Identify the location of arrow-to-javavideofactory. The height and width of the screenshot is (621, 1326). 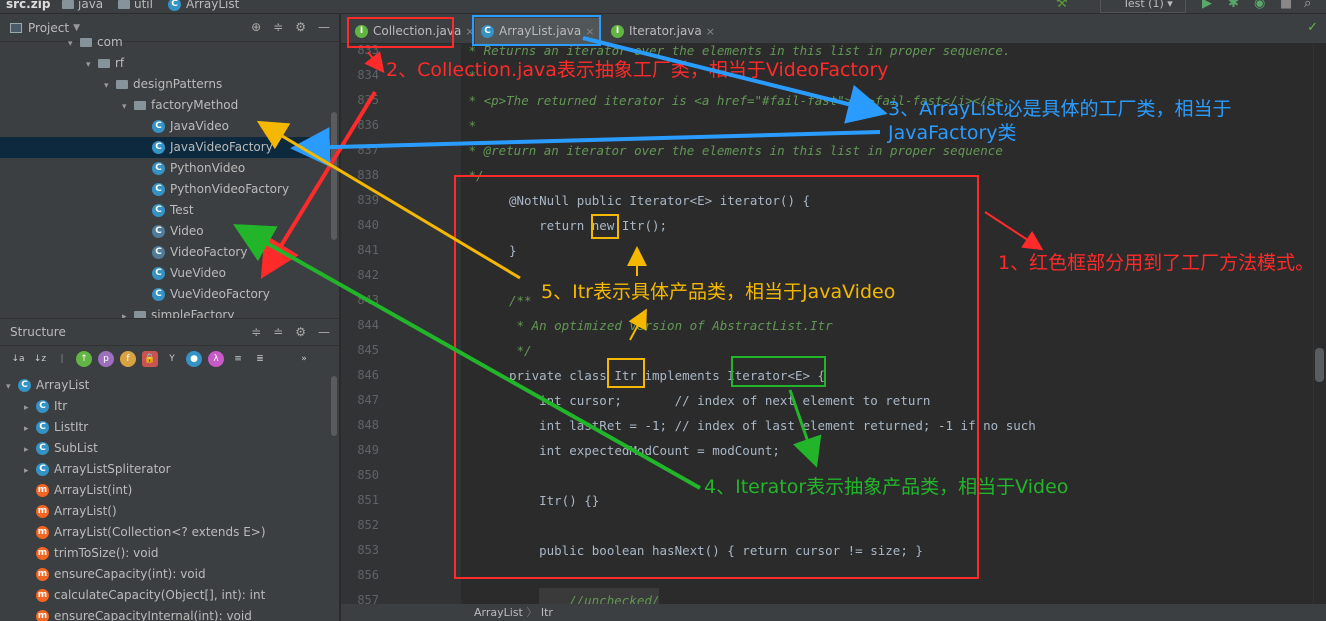
(585, 147).